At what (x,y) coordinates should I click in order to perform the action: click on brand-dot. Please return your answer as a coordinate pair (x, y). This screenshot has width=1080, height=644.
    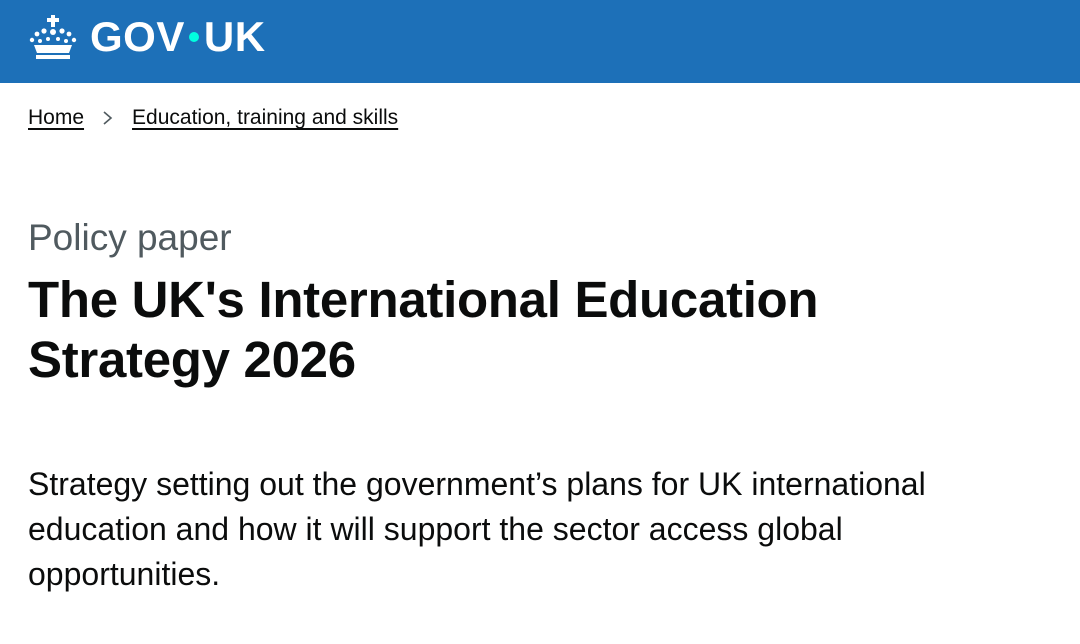
    Looking at the image, I should click on (193, 37).